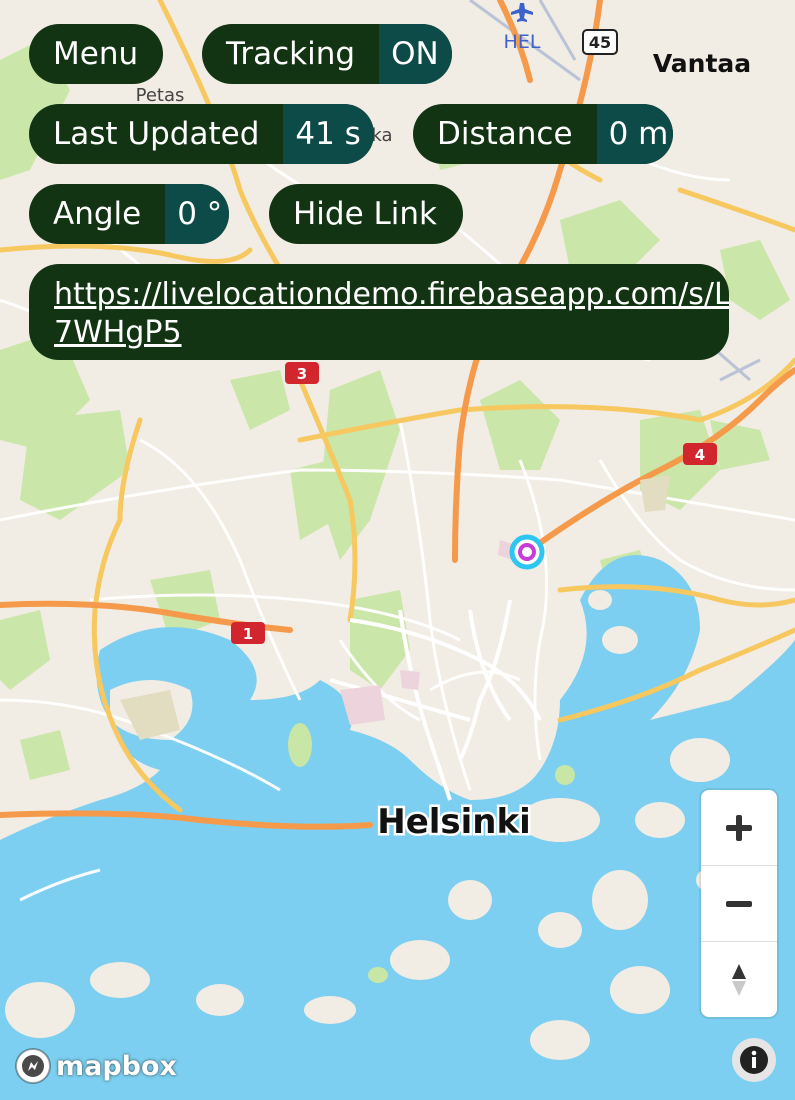 The width and height of the screenshot is (795, 1100). What do you see at coordinates (160, 95) in the screenshot?
I see `petas-label: Petas` at bounding box center [160, 95].